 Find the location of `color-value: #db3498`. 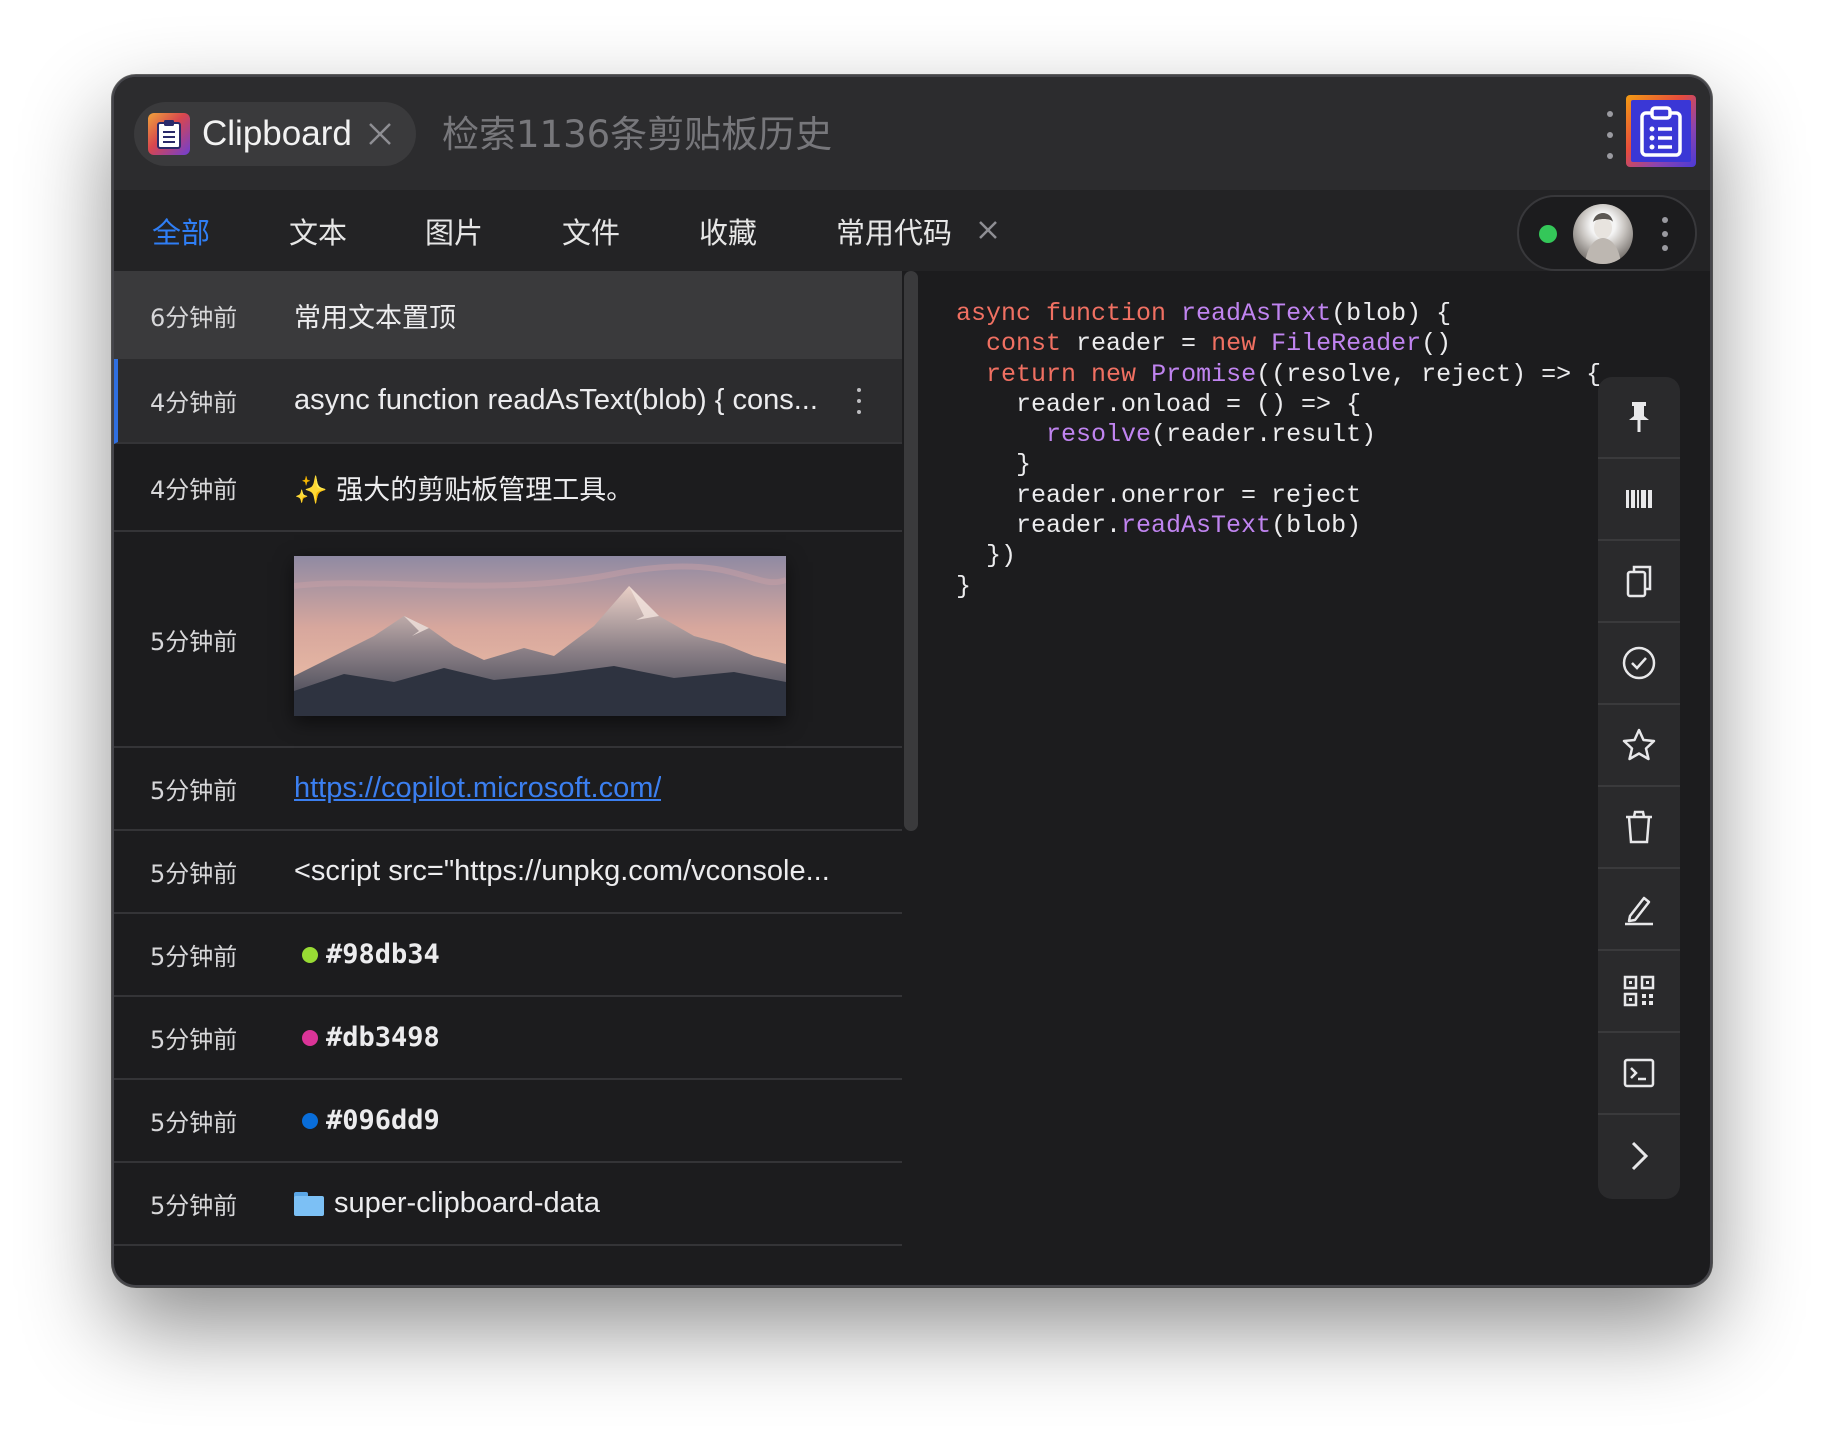

color-value: #db3498 is located at coordinates (367, 1037).